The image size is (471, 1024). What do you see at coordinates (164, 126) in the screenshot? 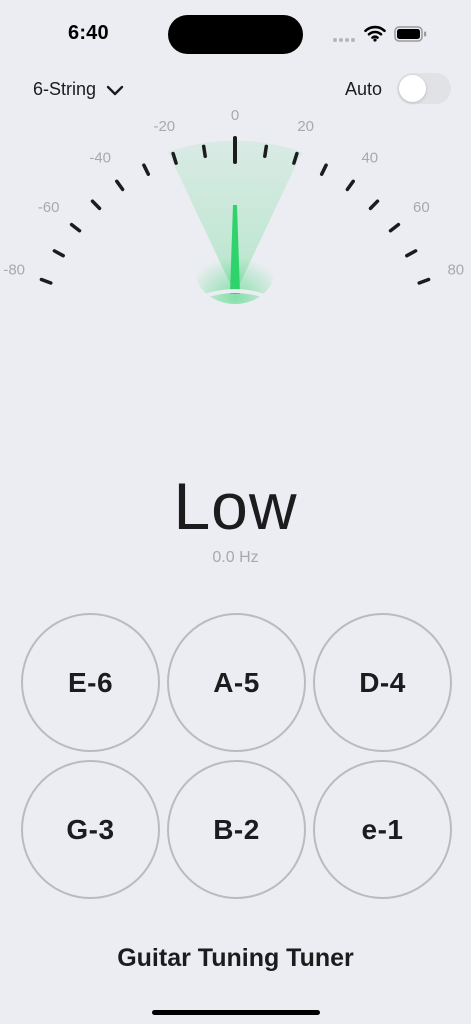
I see `gauge-scale-label: -20` at bounding box center [164, 126].